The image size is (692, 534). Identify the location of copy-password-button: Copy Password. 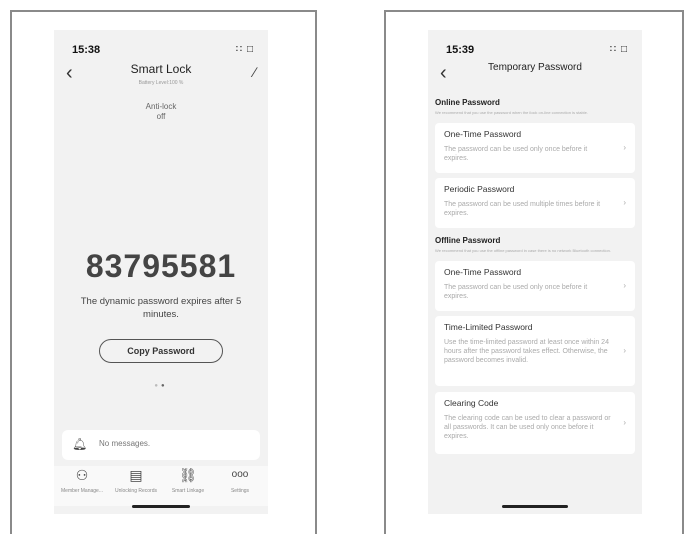
(161, 351).